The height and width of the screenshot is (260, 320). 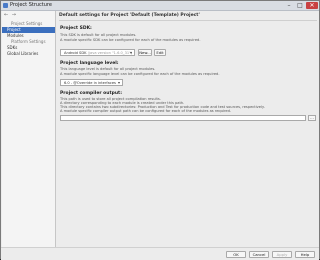 I want to click on language-level-dropdown: 6.0 - @Override in interfaces ▾, so click(x=91, y=82).